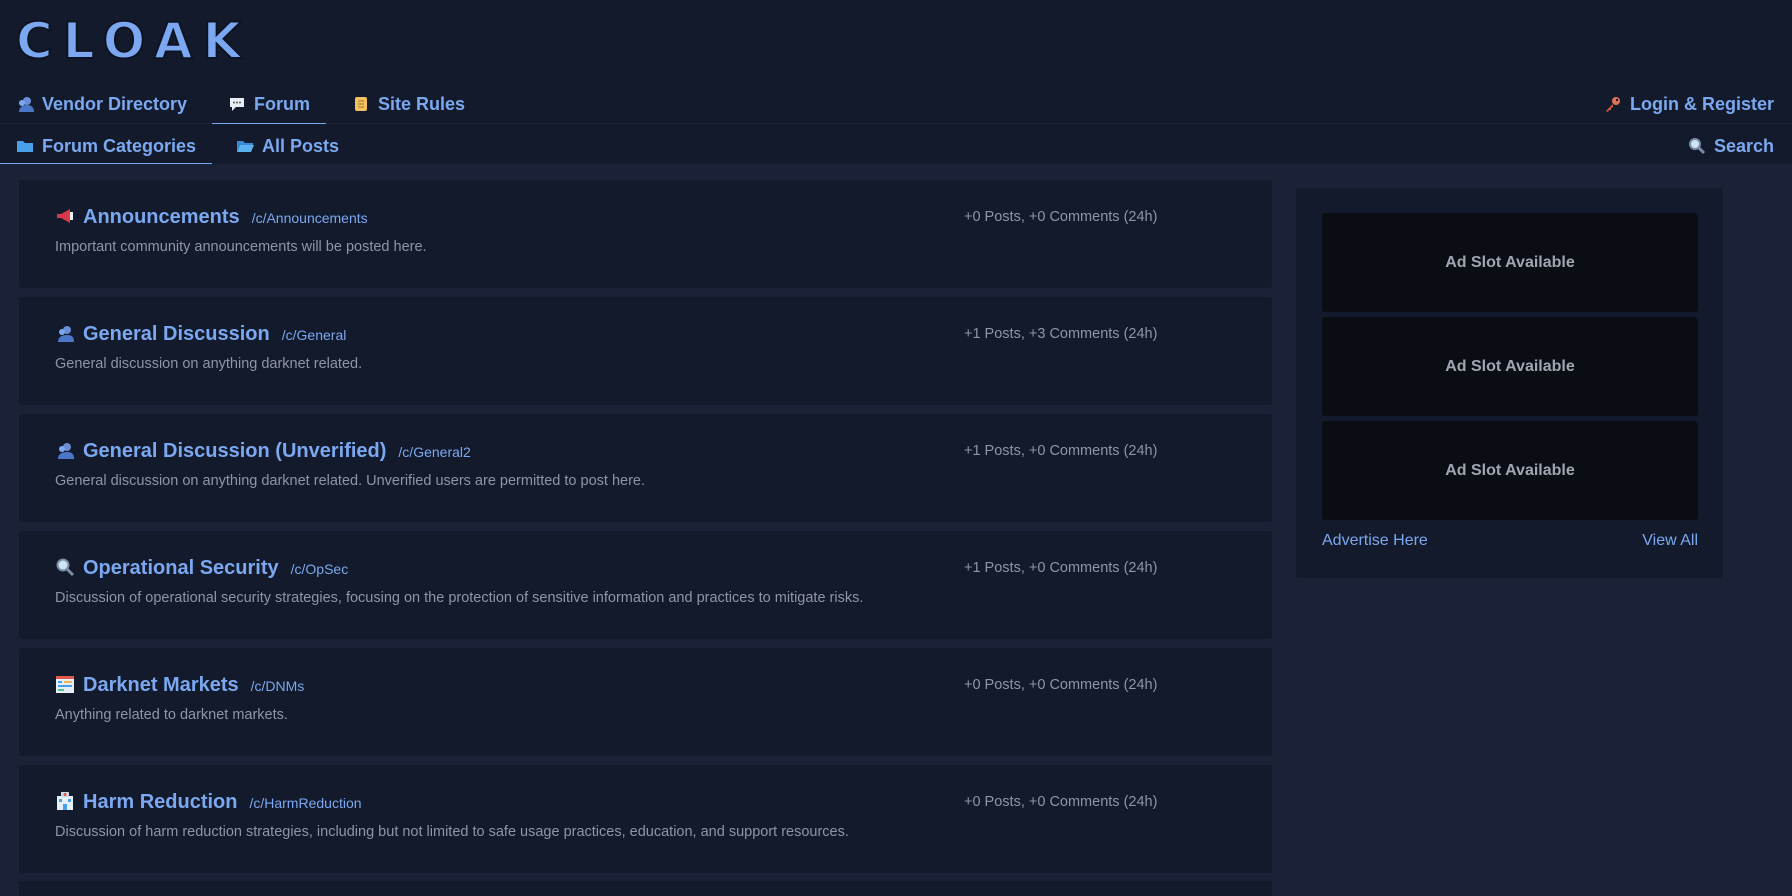 The height and width of the screenshot is (896, 1792). I want to click on folder-icon, so click(25, 146).